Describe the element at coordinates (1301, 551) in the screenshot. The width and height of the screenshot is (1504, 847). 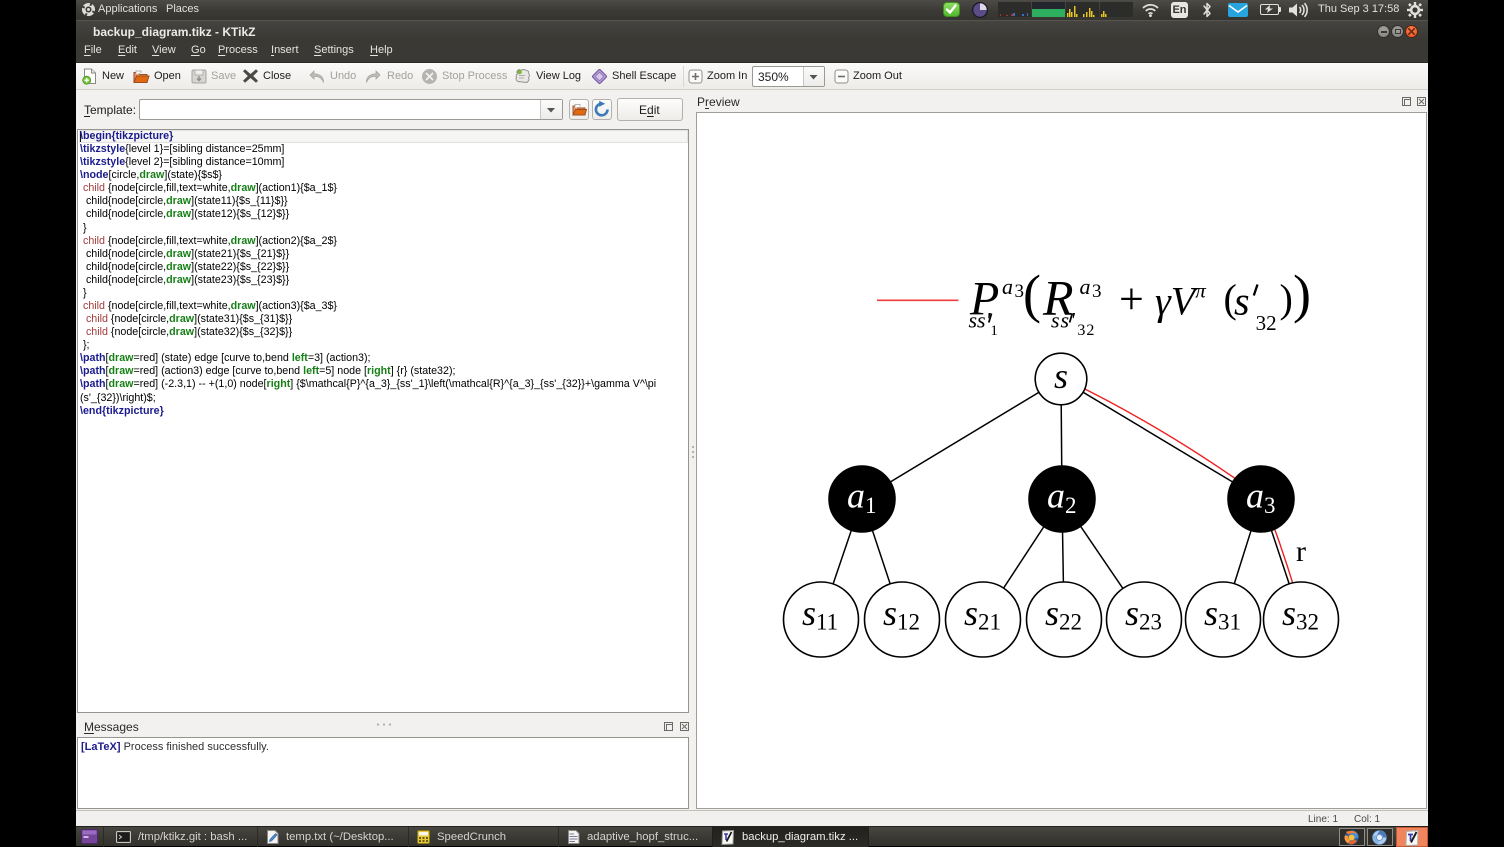
I see `svg-text: r` at that location.